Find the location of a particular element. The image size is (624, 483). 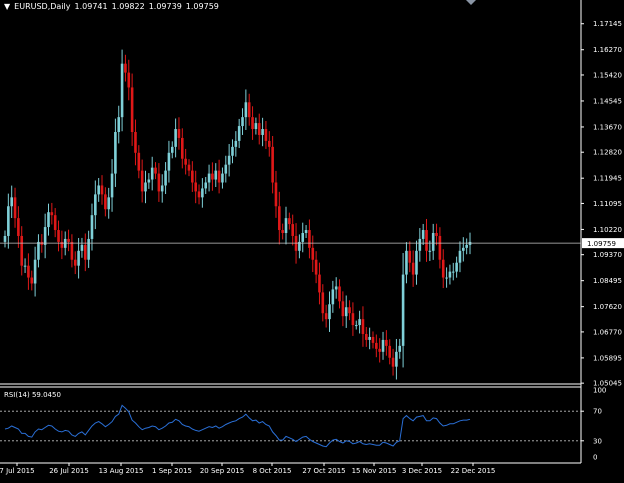

time-tick-label: 7 Jul 2015 is located at coordinates (17, 471).